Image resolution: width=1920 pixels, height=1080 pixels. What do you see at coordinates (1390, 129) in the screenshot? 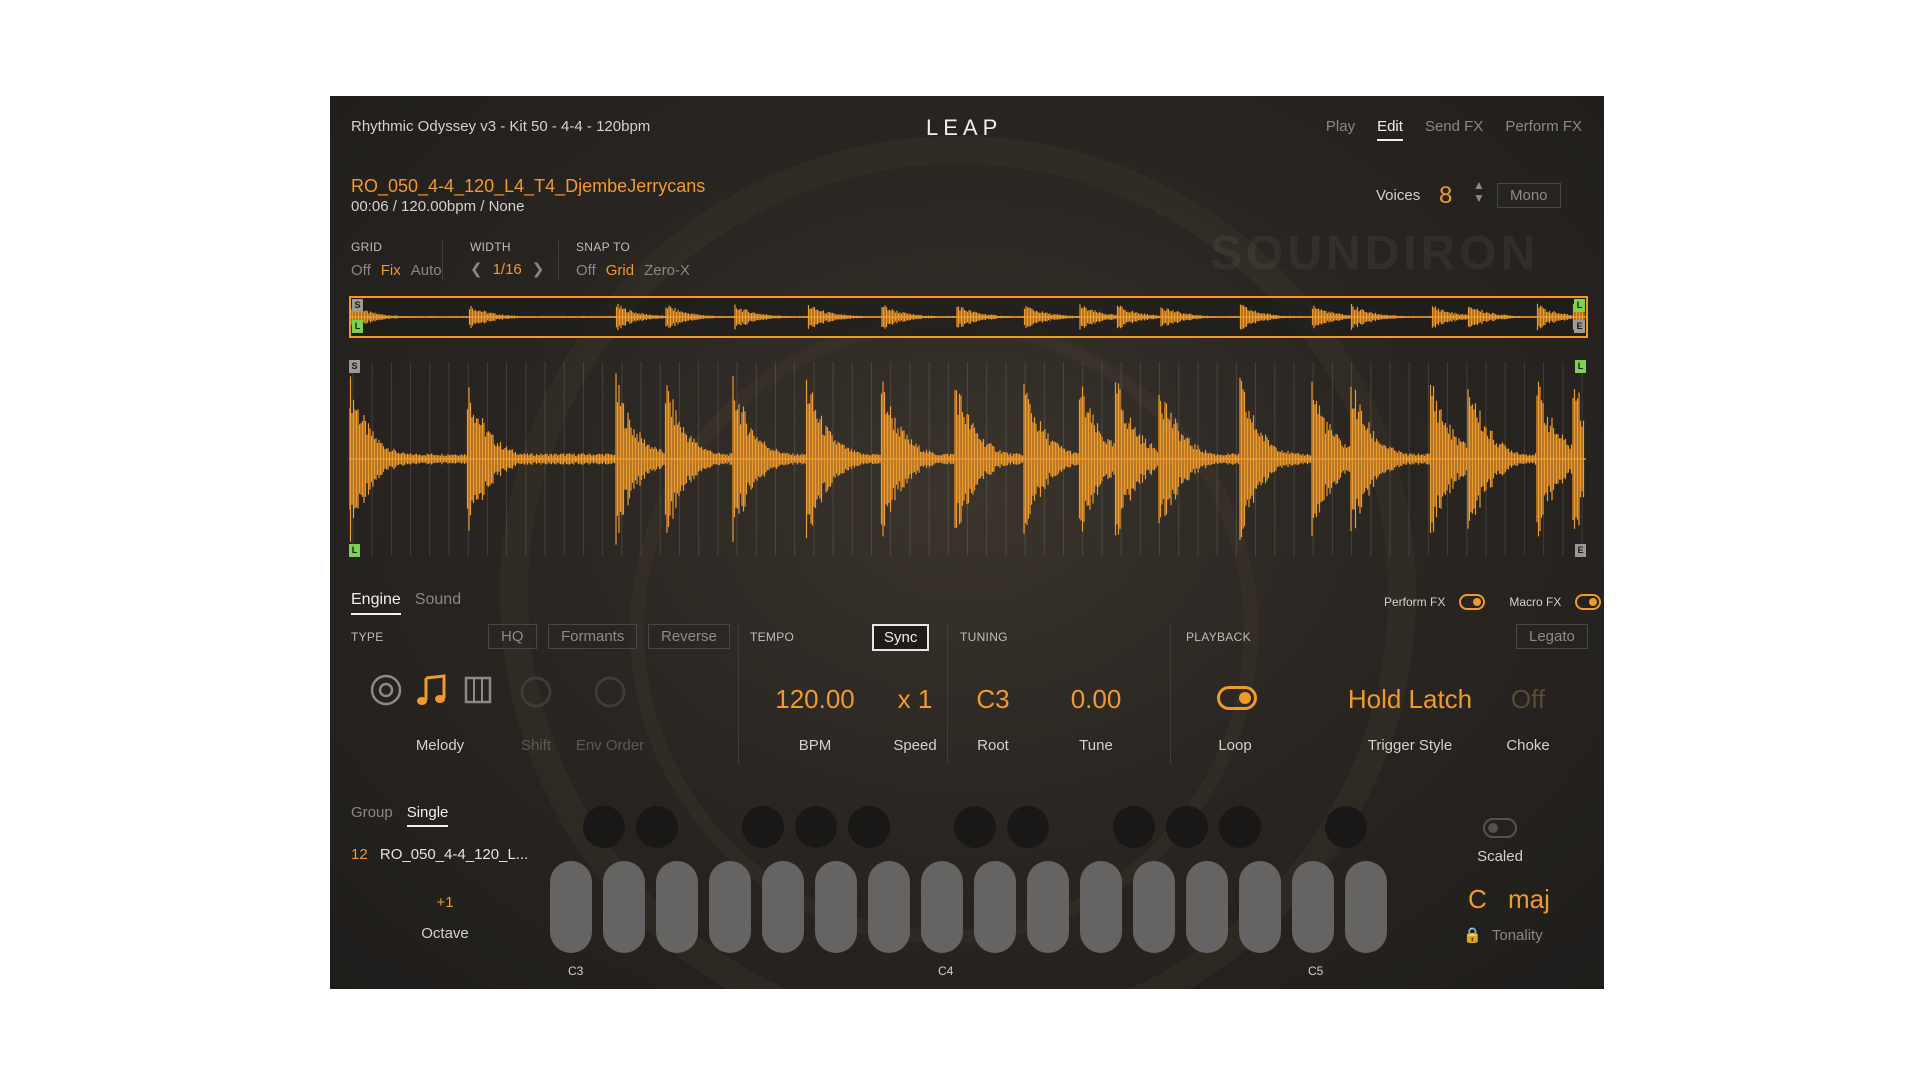
I see `nav-edit: Edit` at bounding box center [1390, 129].